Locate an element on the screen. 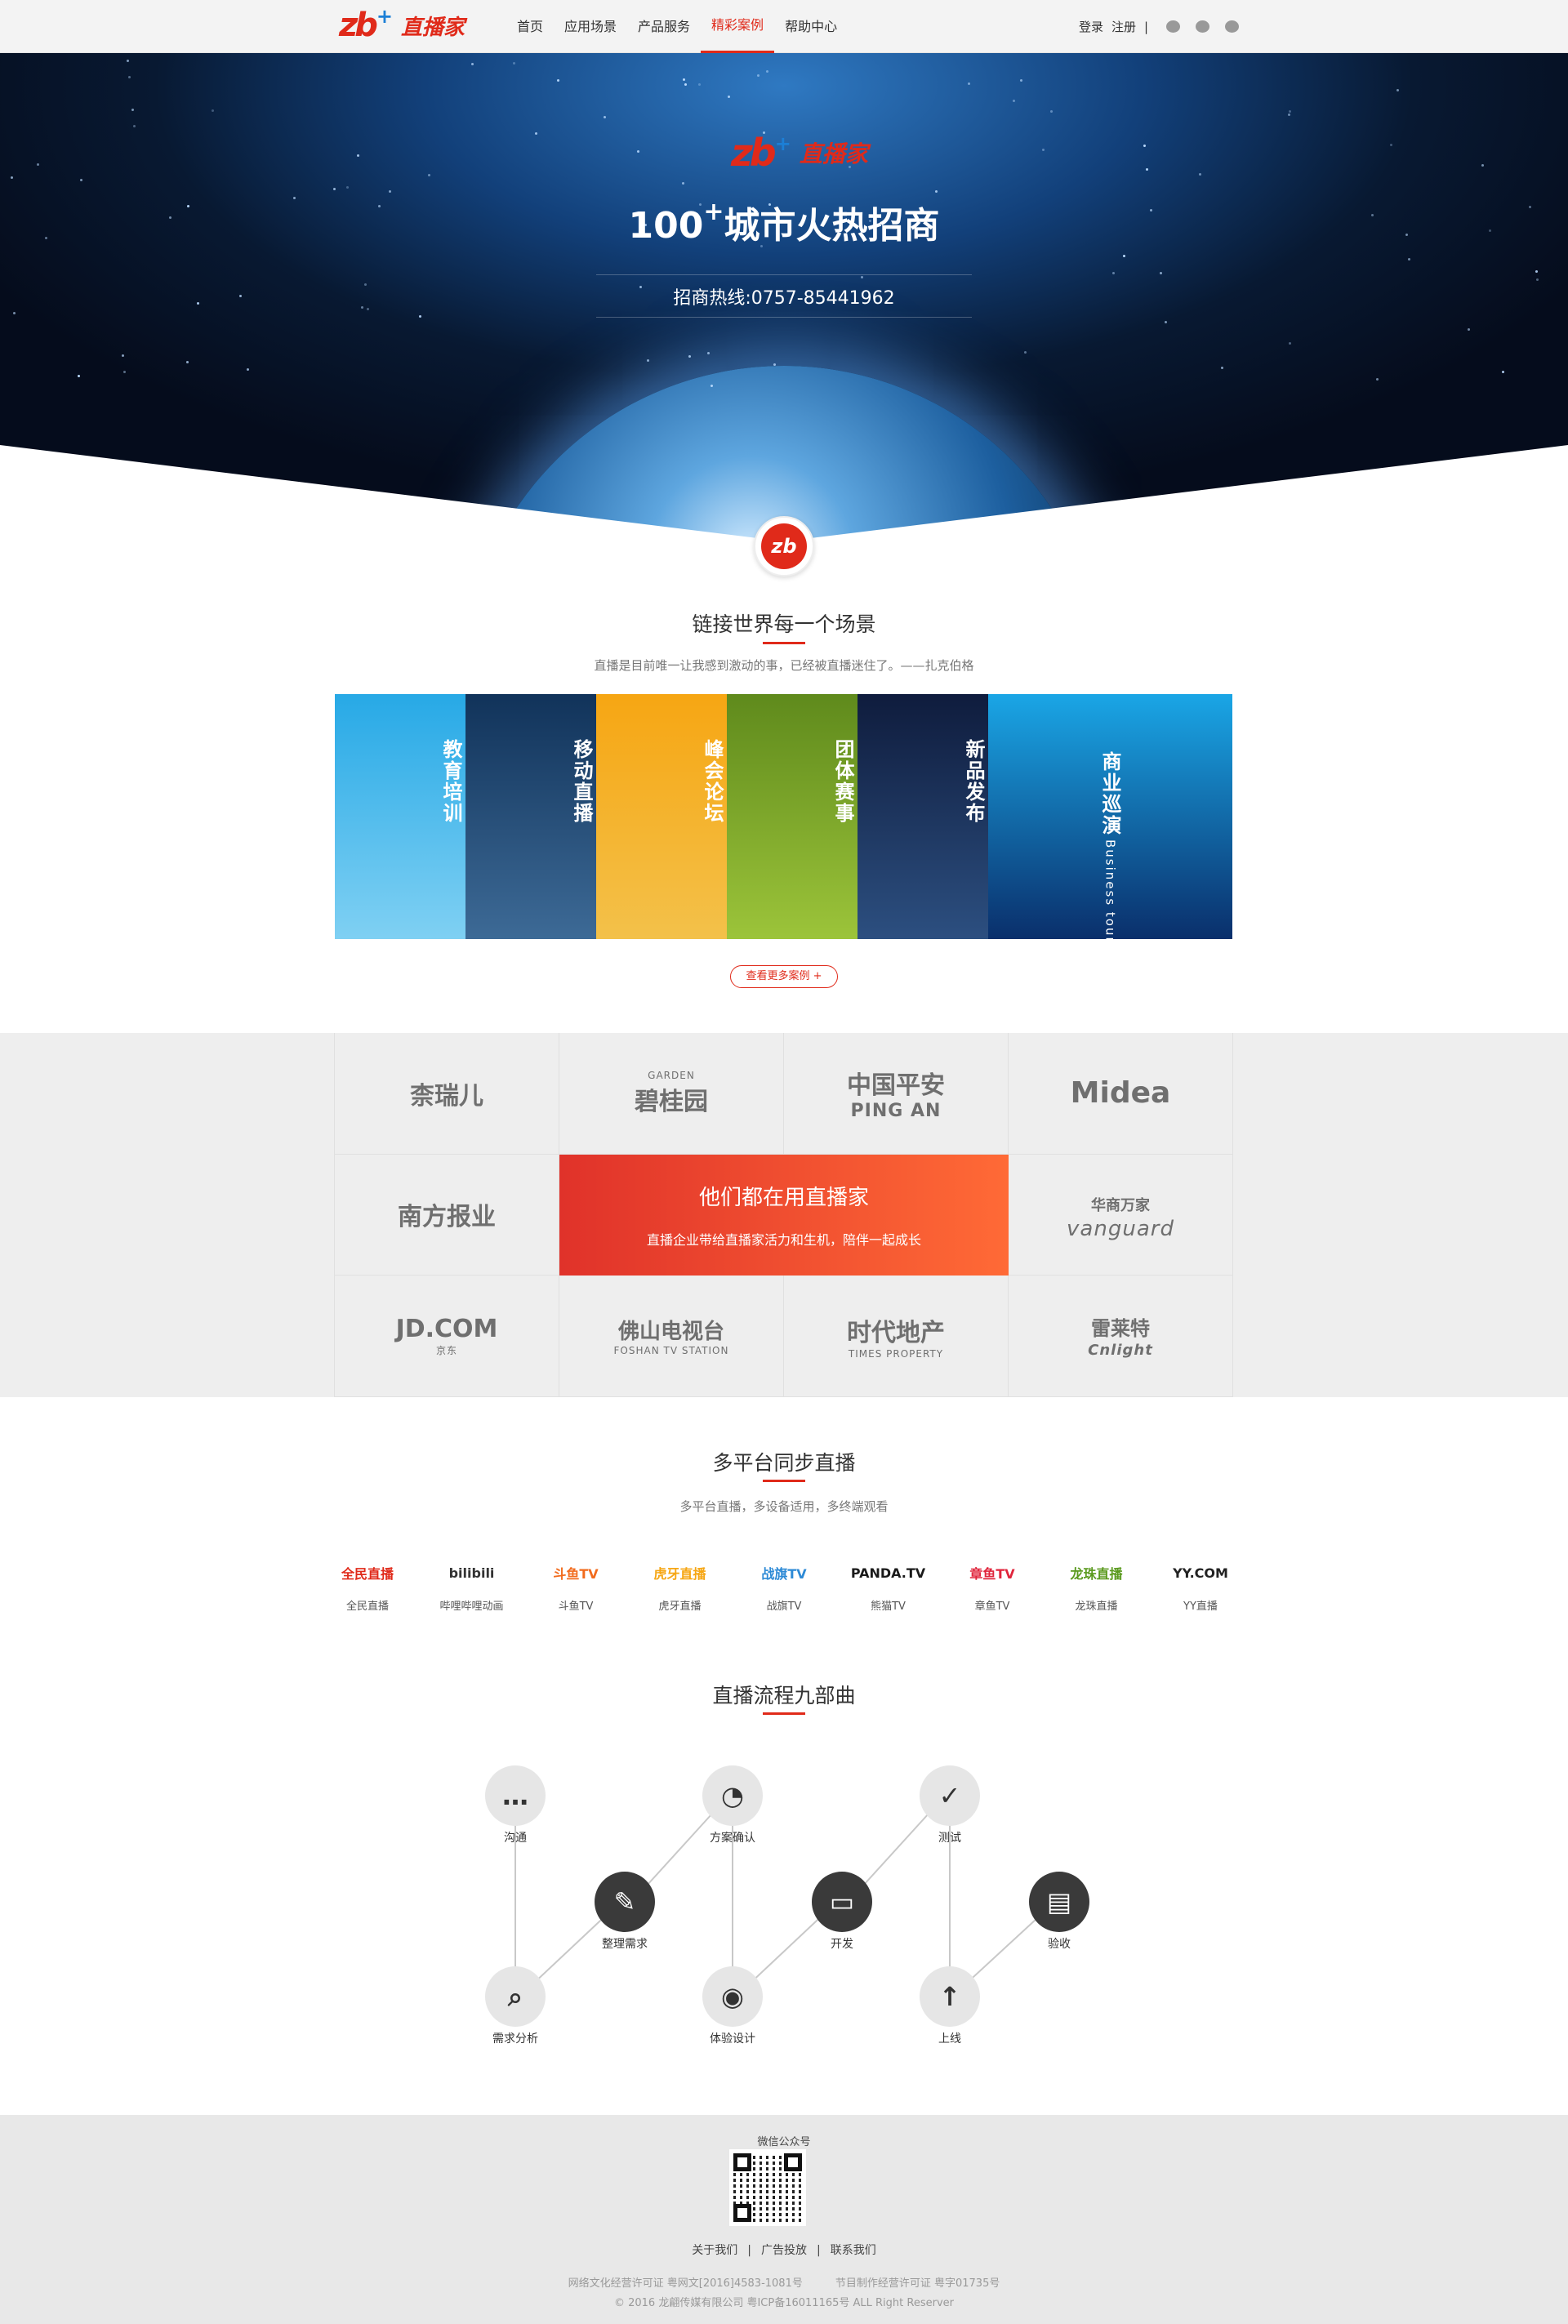 This screenshot has width=1568, height=2324. register-link: 注册 is located at coordinates (1123, 27).